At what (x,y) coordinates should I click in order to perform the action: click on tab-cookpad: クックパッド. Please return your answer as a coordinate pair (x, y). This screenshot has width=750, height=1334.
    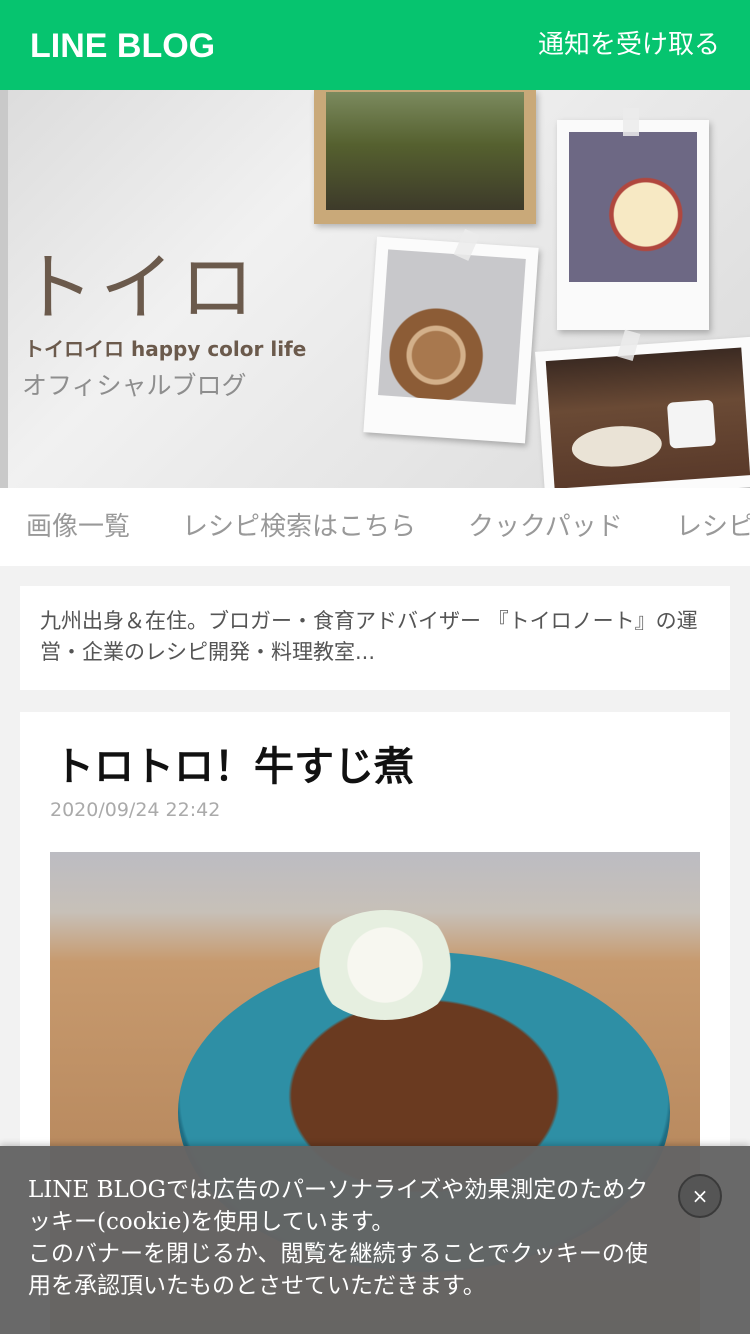
    Looking at the image, I should click on (545, 527).